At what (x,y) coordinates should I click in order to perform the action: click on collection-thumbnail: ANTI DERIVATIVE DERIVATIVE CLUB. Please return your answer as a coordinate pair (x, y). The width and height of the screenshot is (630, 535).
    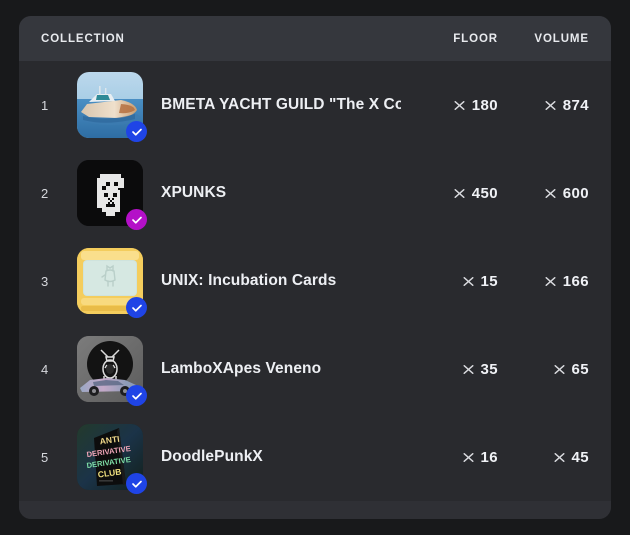
    Looking at the image, I should click on (112, 459).